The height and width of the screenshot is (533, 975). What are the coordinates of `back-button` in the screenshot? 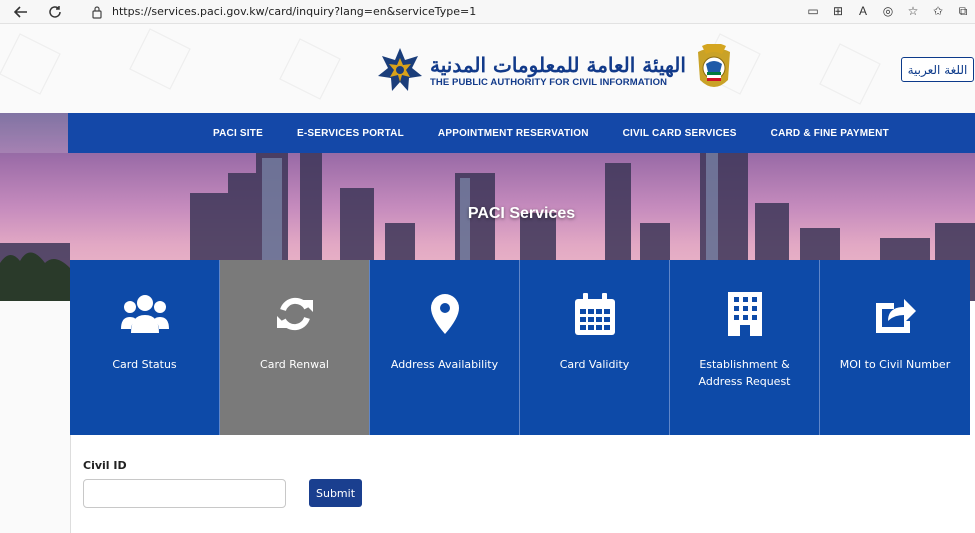 It's located at (21, 12).